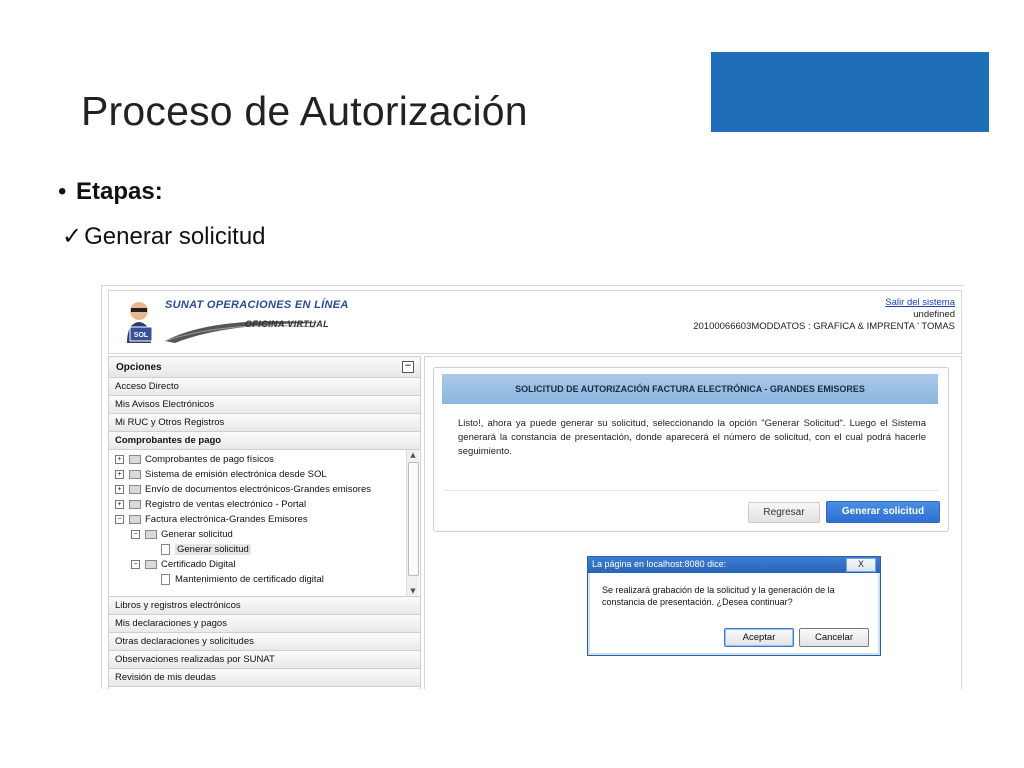  What do you see at coordinates (287, 324) in the screenshot?
I see `logo-subtitle: OFICINA VIRTUAL` at bounding box center [287, 324].